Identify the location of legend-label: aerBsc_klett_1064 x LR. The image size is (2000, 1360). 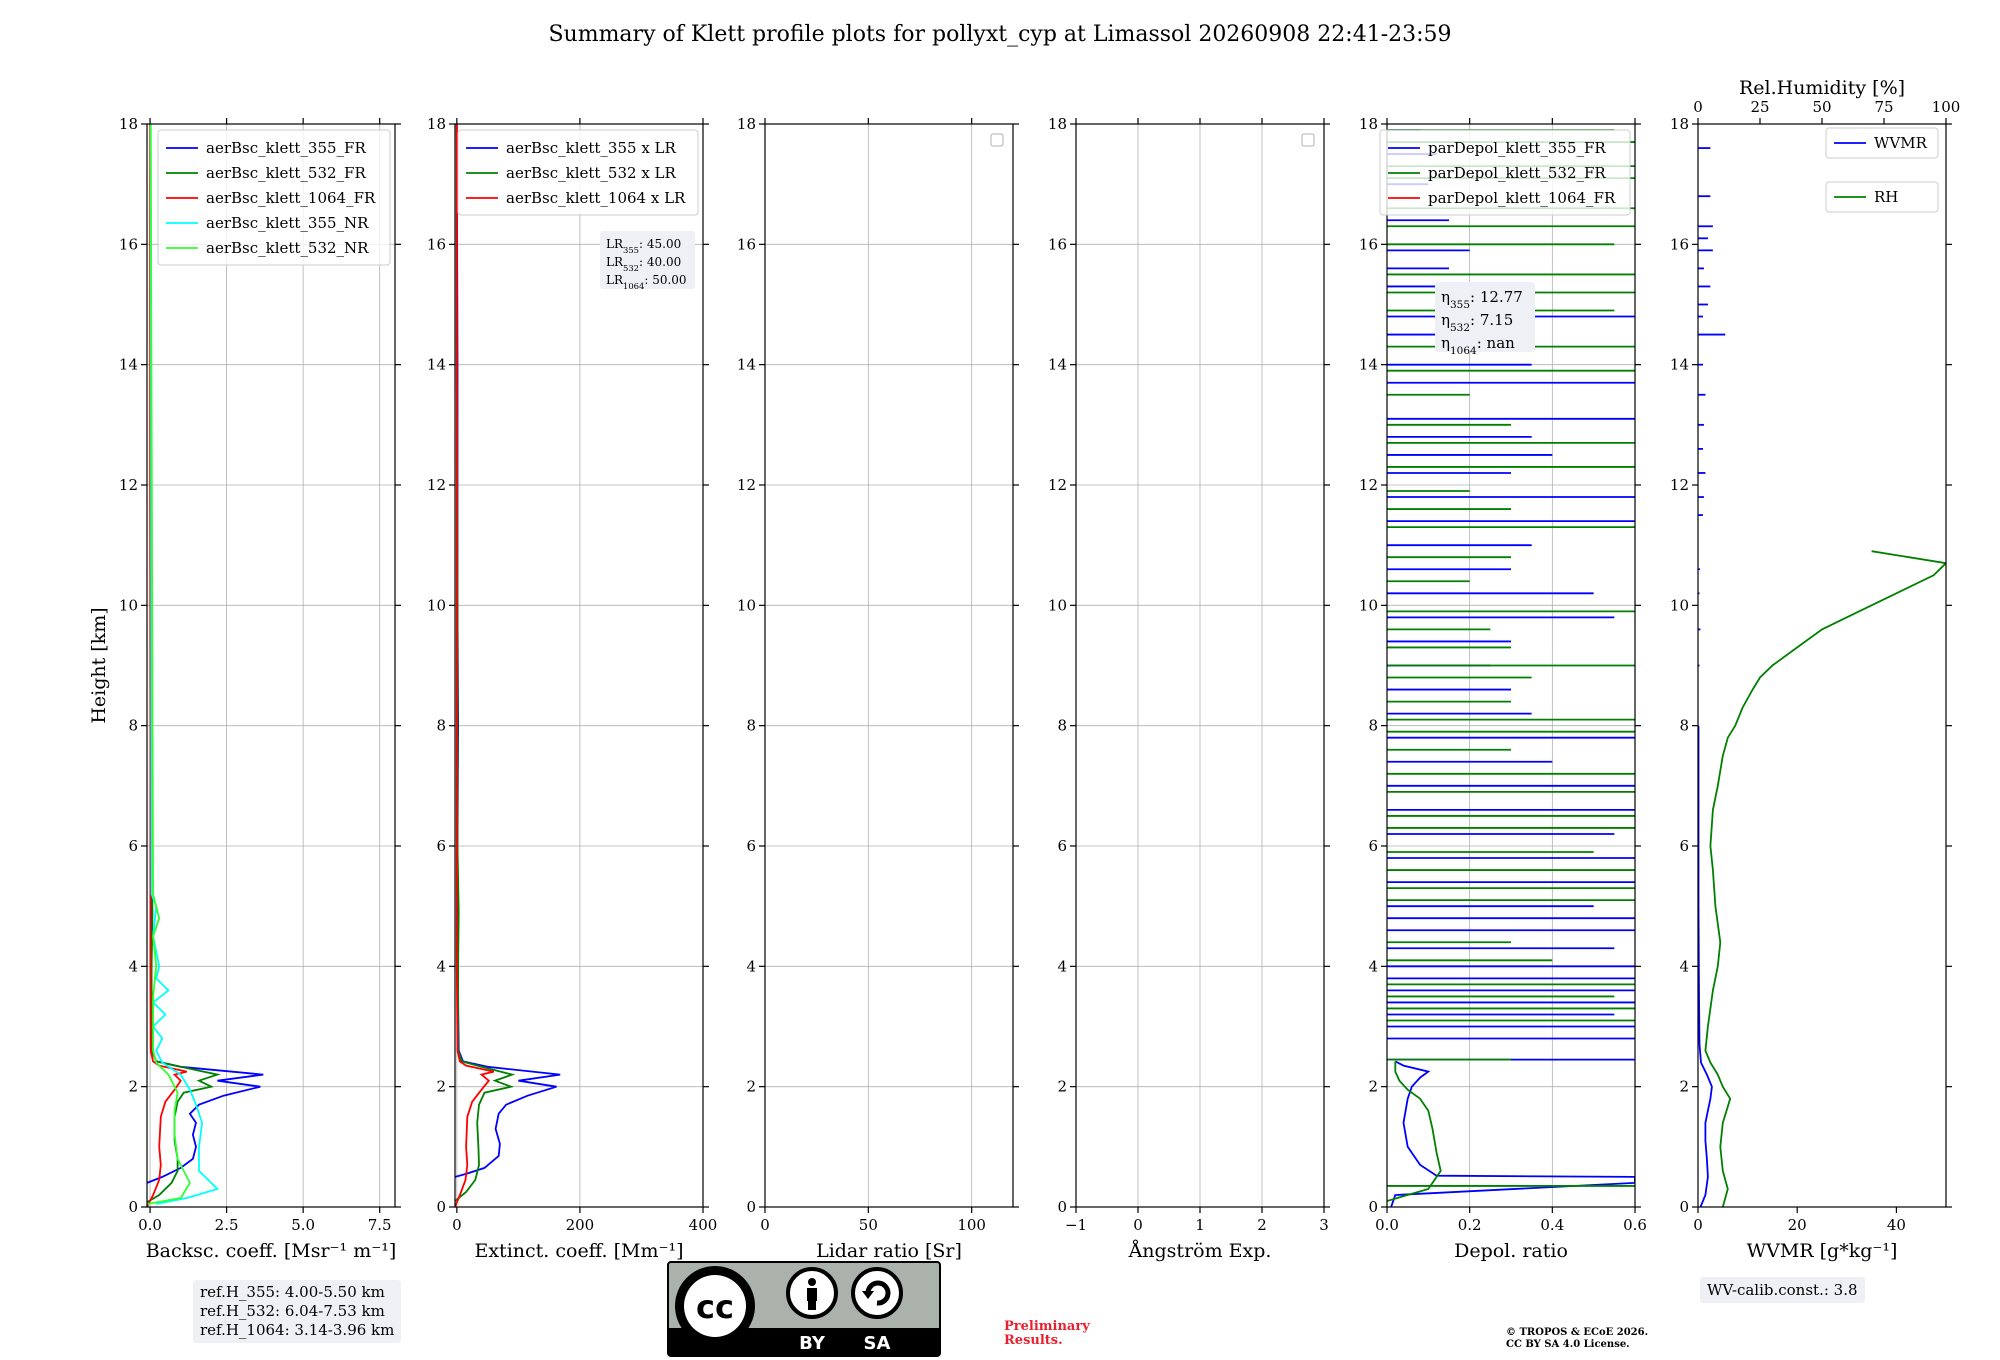
(596, 198).